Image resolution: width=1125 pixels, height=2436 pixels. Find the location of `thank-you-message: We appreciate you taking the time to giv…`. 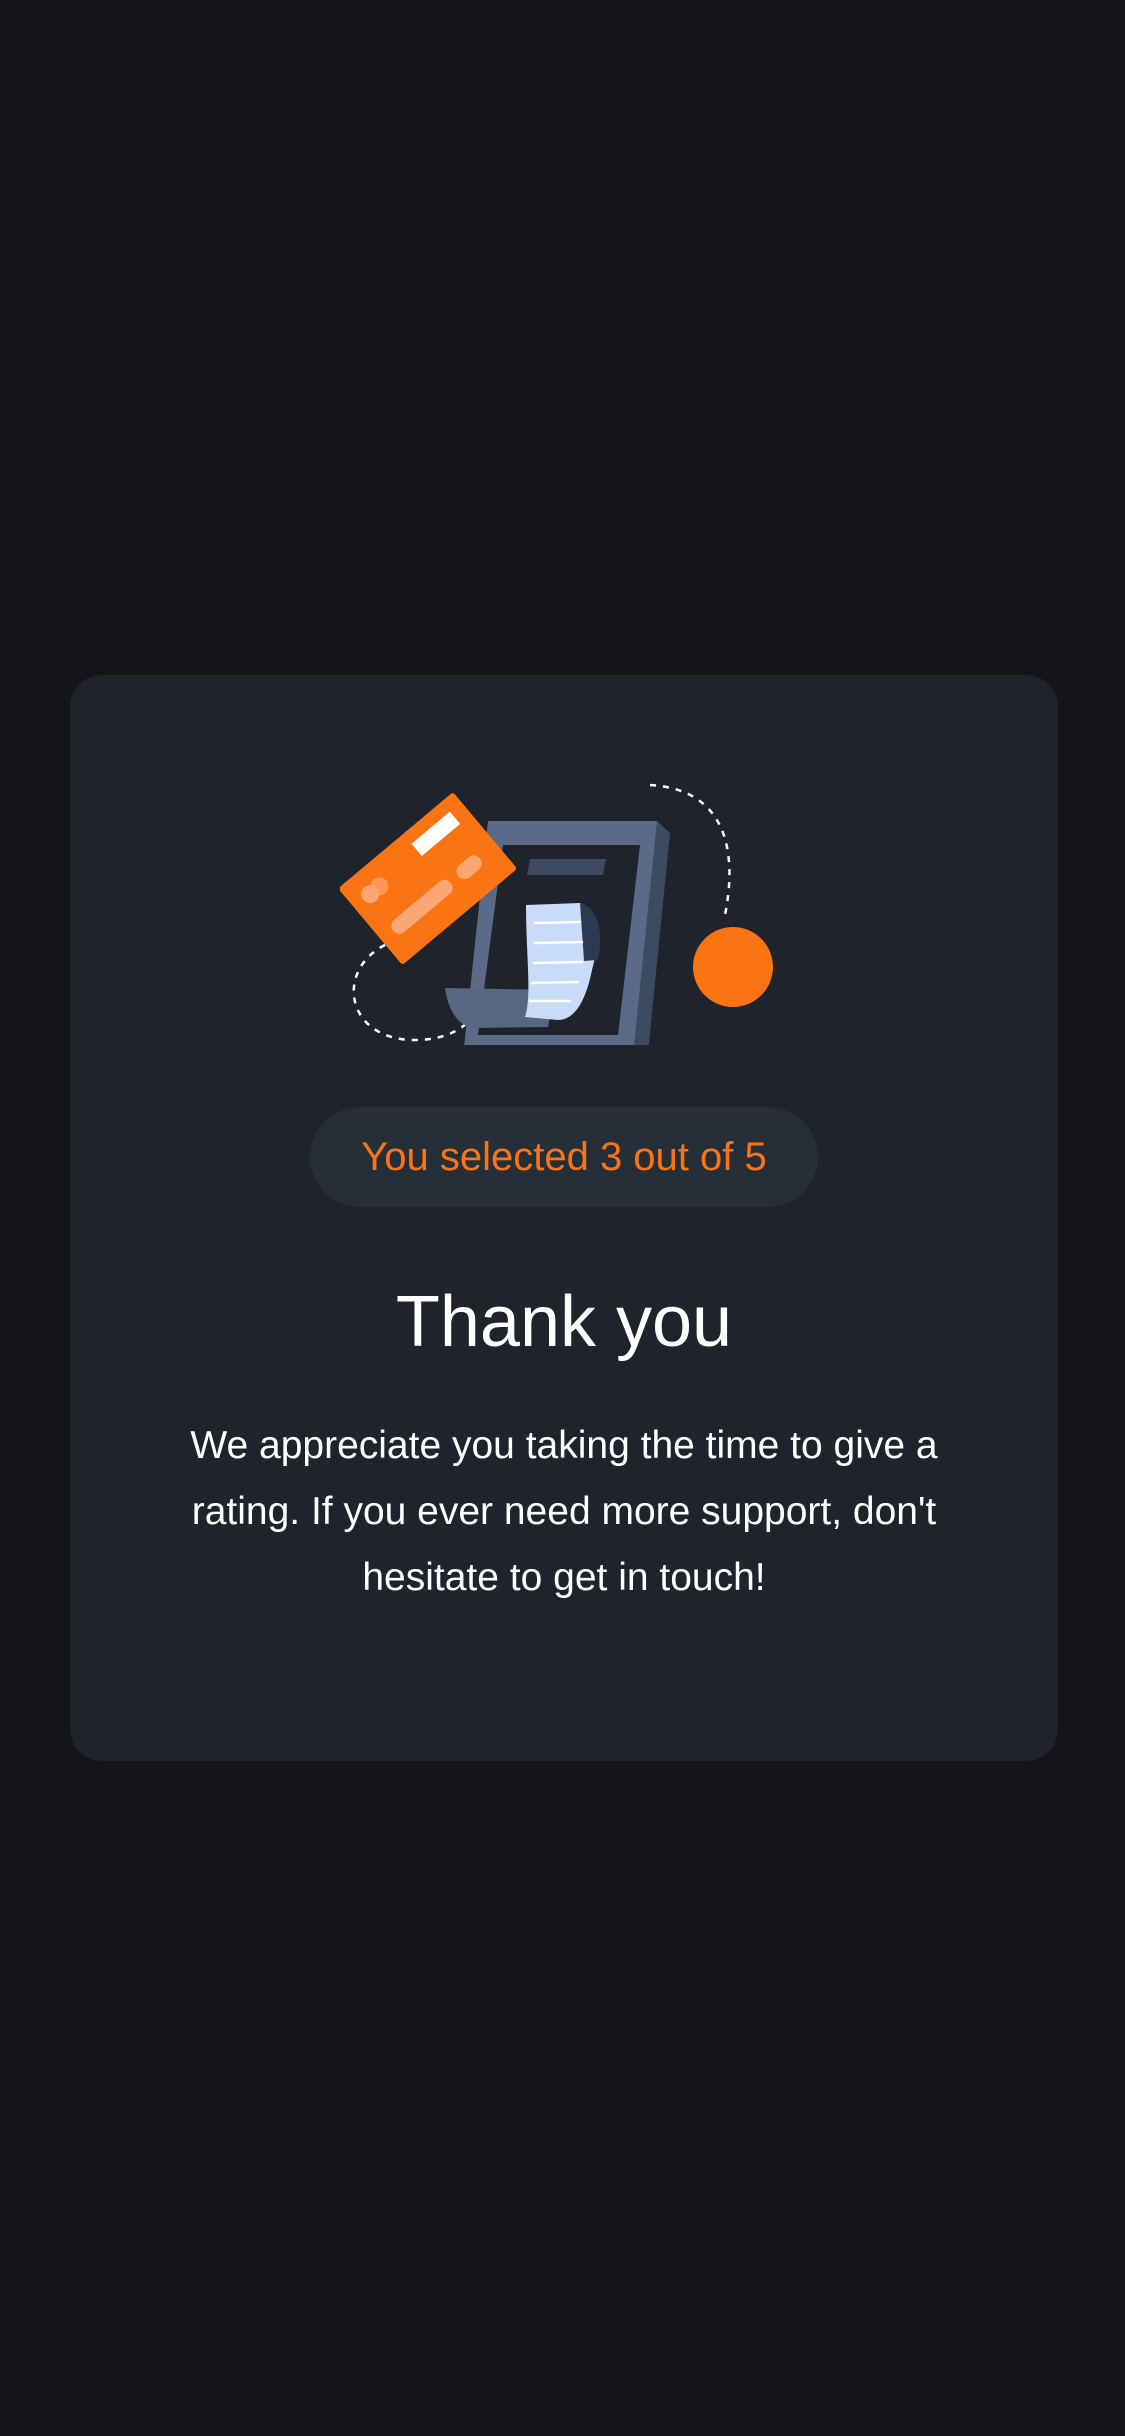

thank-you-message: We appreciate you taking the time to giv… is located at coordinates (564, 1511).